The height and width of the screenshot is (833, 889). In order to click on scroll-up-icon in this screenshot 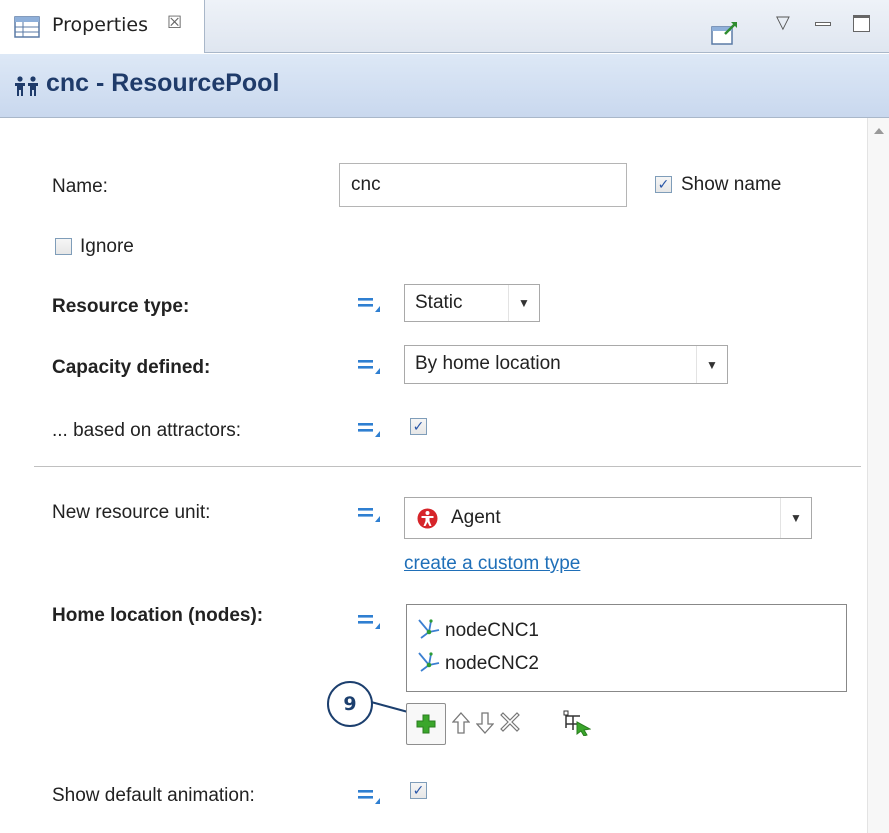, I will do `click(879, 131)`.